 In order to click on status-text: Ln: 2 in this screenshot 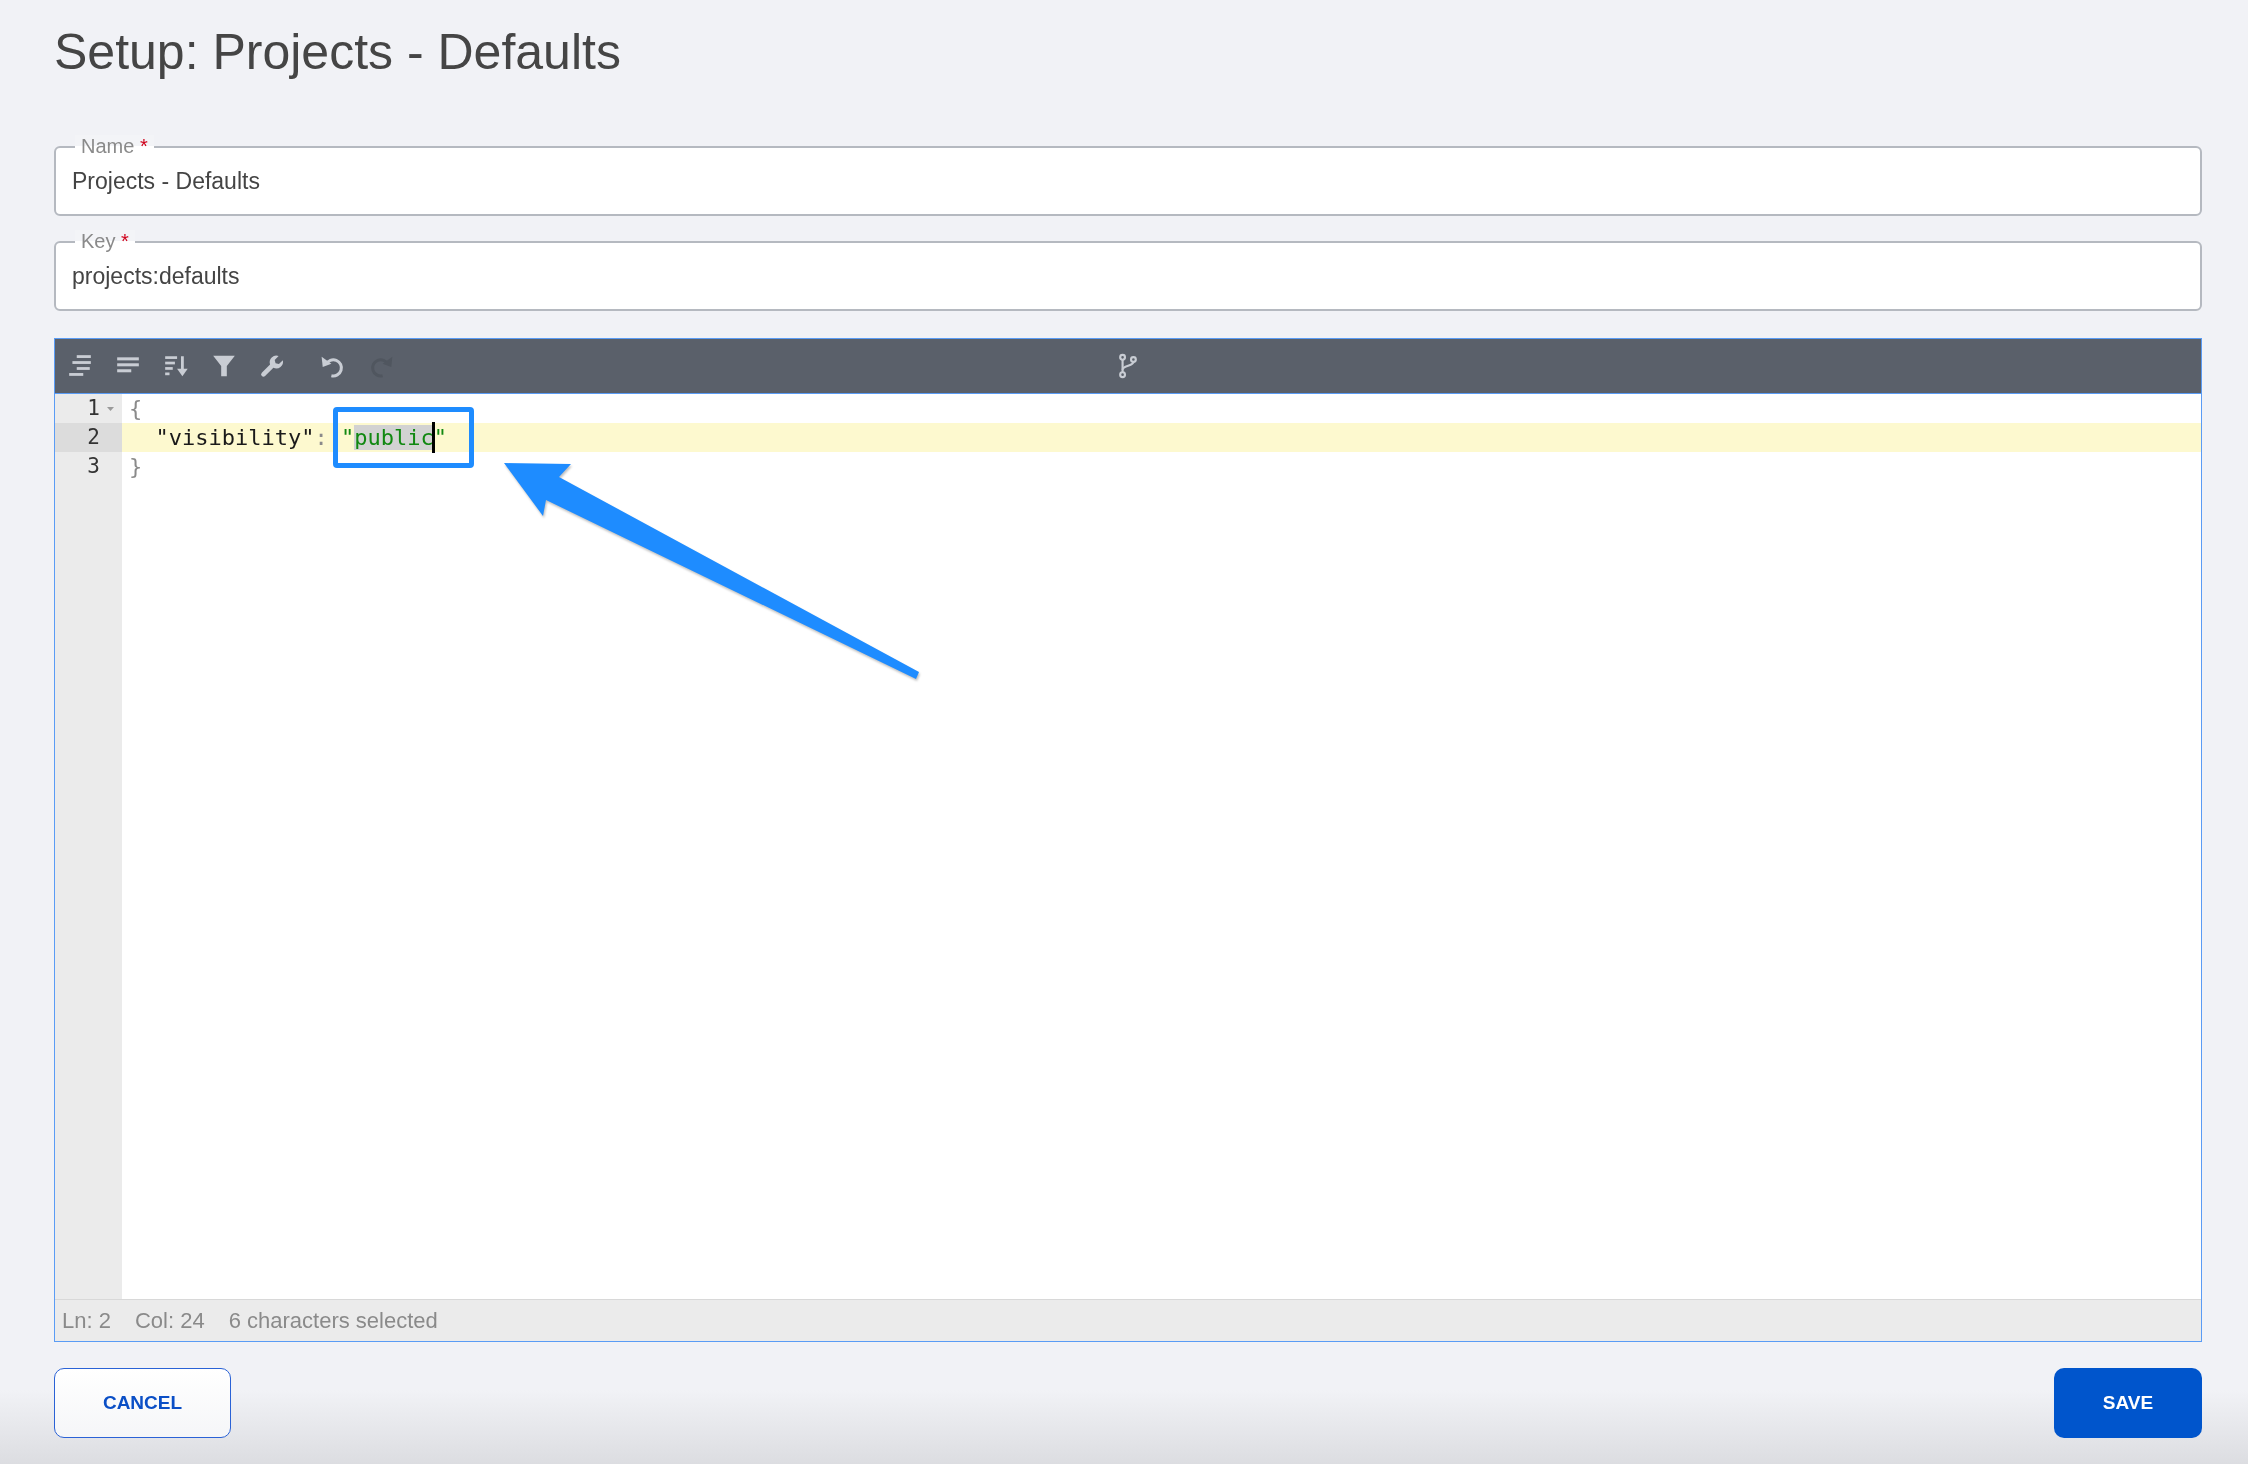, I will do `click(86, 1320)`.